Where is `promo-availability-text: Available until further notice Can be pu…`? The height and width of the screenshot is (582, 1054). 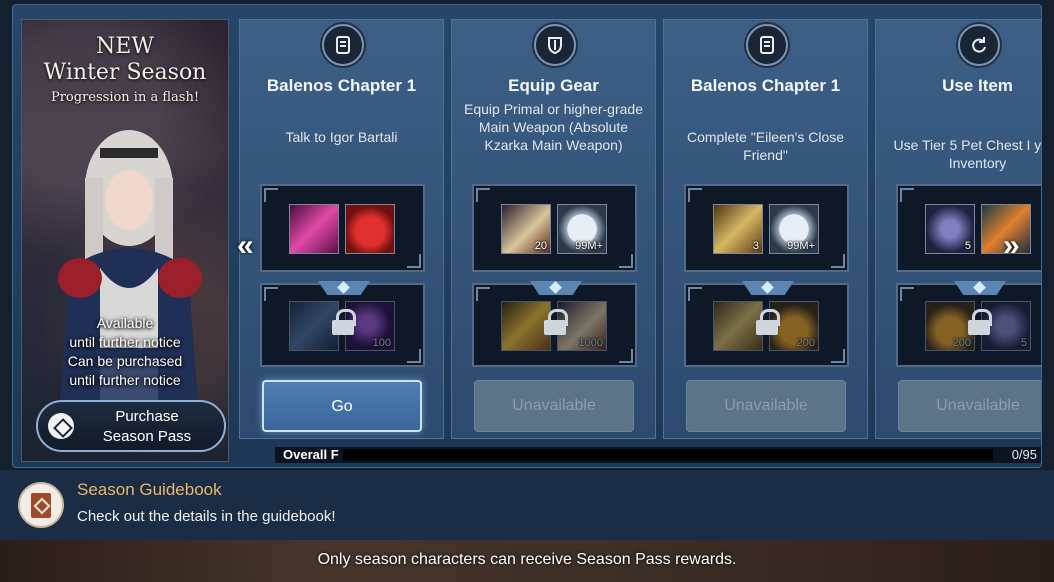 promo-availability-text: Available until further notice Can be pu… is located at coordinates (125, 352).